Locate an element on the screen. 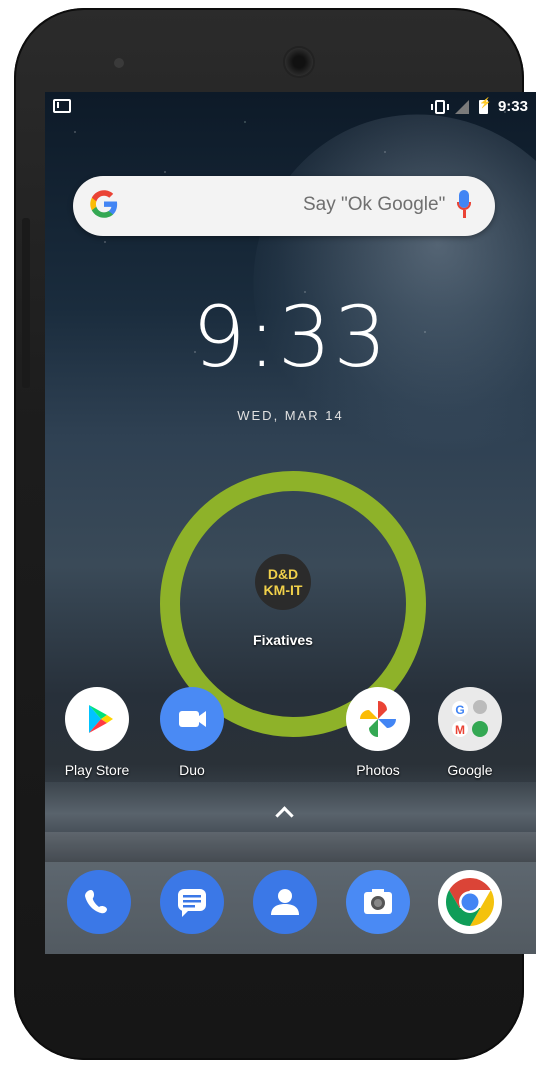  duo-icon is located at coordinates (192, 719).